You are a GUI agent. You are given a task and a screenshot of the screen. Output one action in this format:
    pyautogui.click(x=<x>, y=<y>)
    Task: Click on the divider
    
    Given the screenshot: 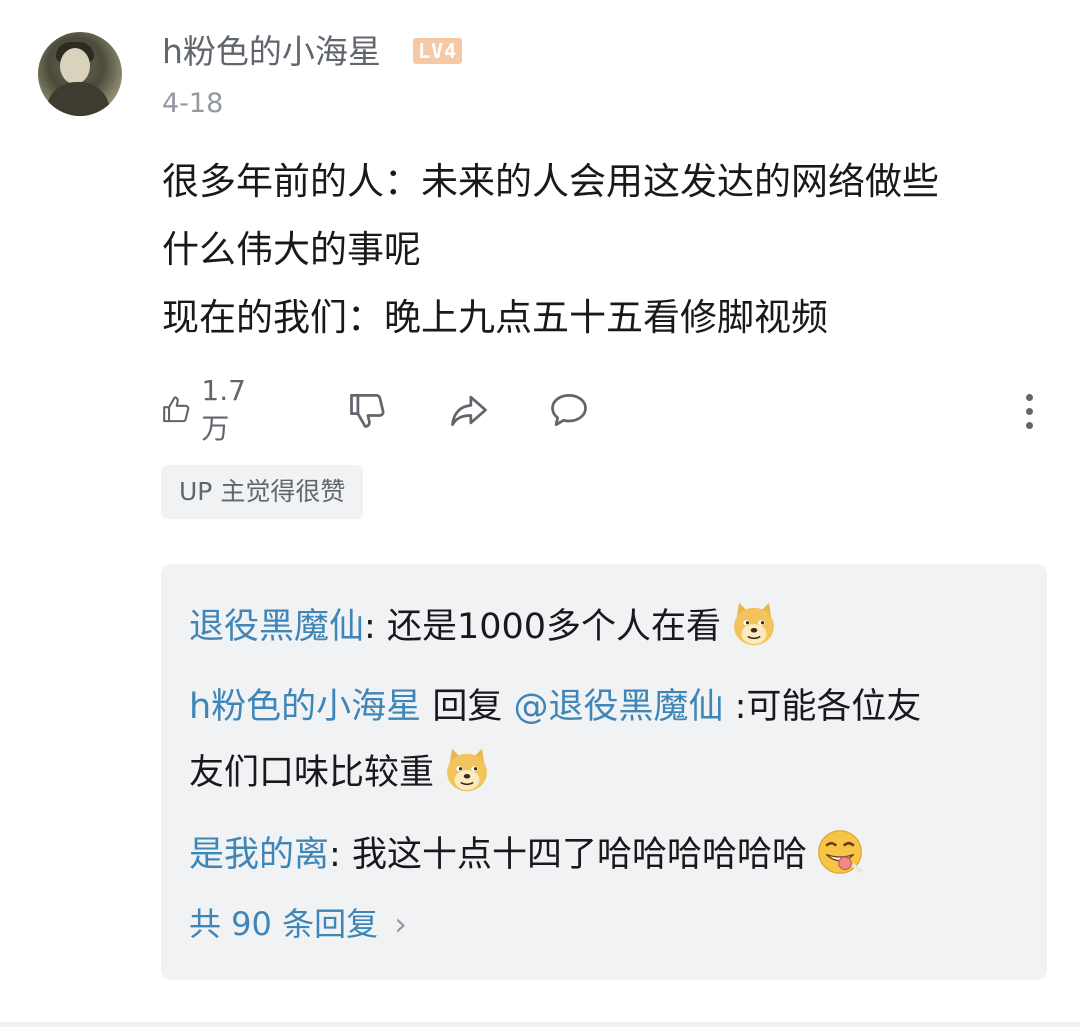 What is the action you would take?
    pyautogui.click(x=540, y=1024)
    